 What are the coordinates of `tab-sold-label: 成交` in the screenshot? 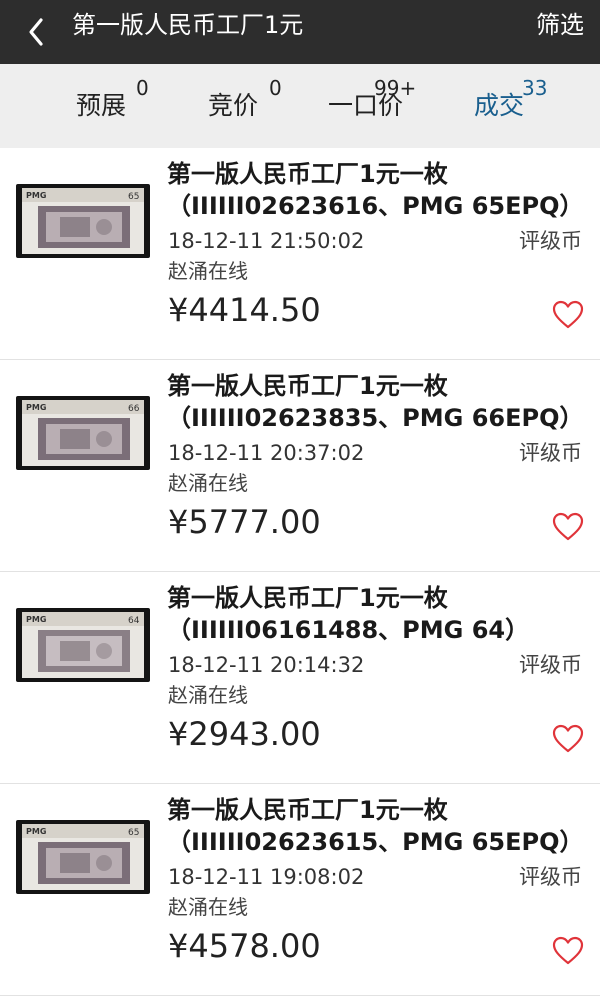 It's located at (499, 105).